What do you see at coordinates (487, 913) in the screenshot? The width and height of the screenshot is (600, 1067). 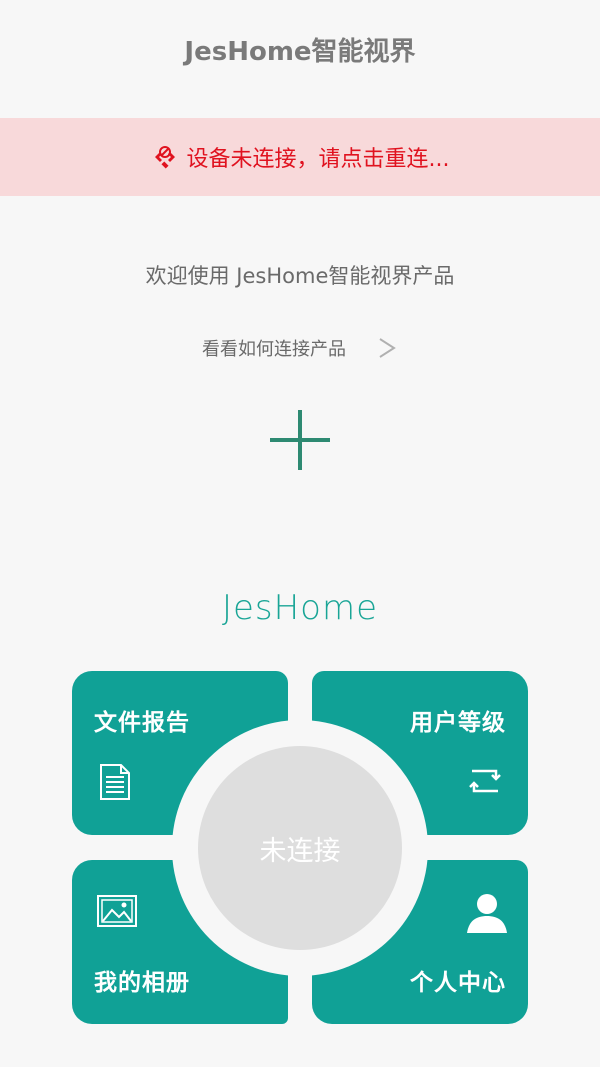 I see `user-icon` at bounding box center [487, 913].